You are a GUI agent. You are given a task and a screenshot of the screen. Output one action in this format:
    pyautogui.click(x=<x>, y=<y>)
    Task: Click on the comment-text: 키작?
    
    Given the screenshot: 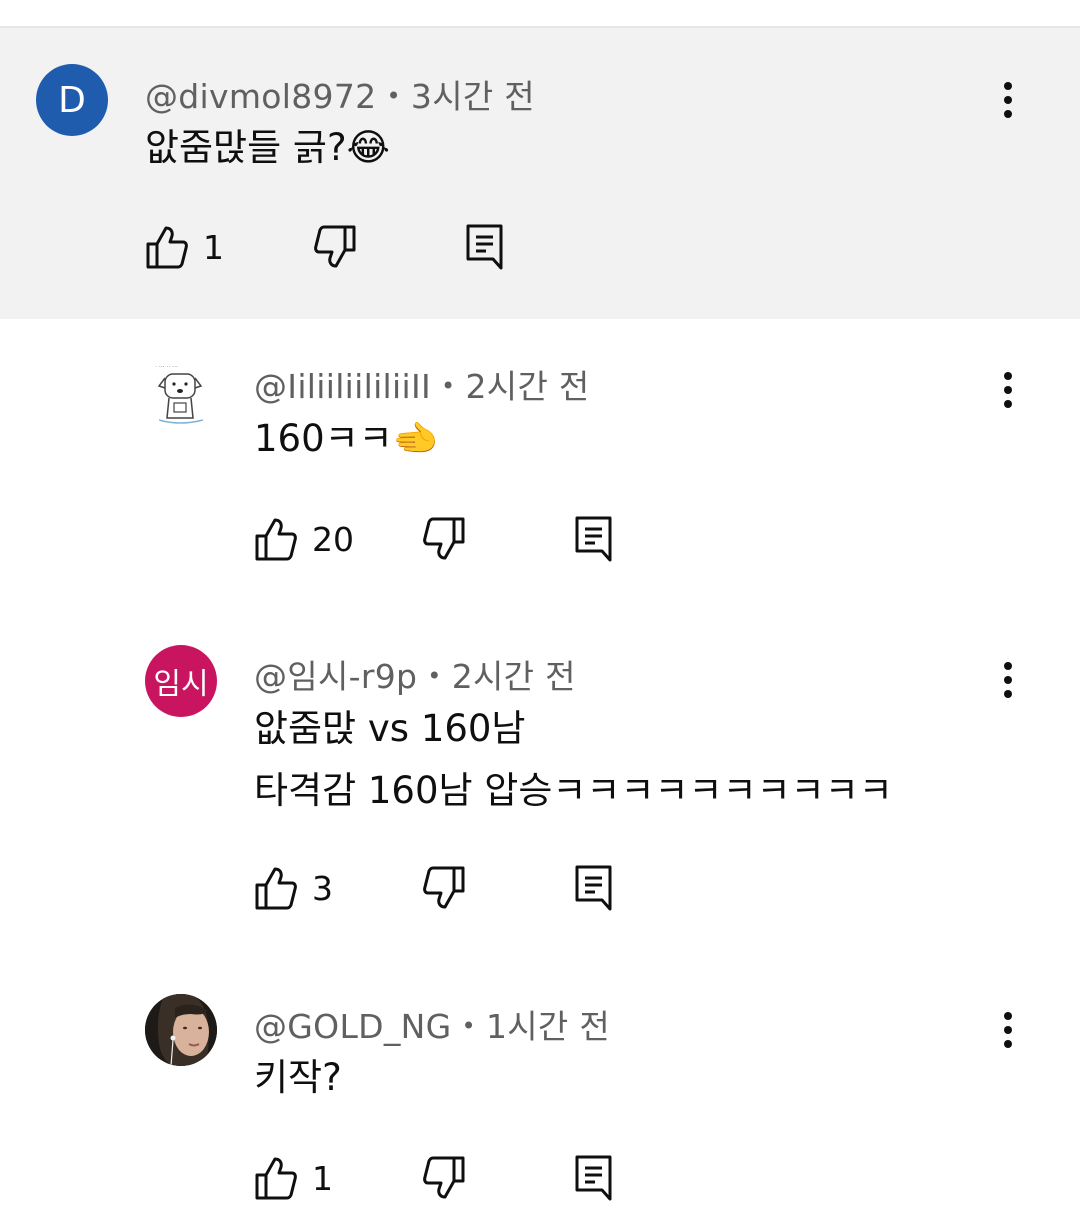 What is the action you would take?
    pyautogui.click(x=298, y=1078)
    